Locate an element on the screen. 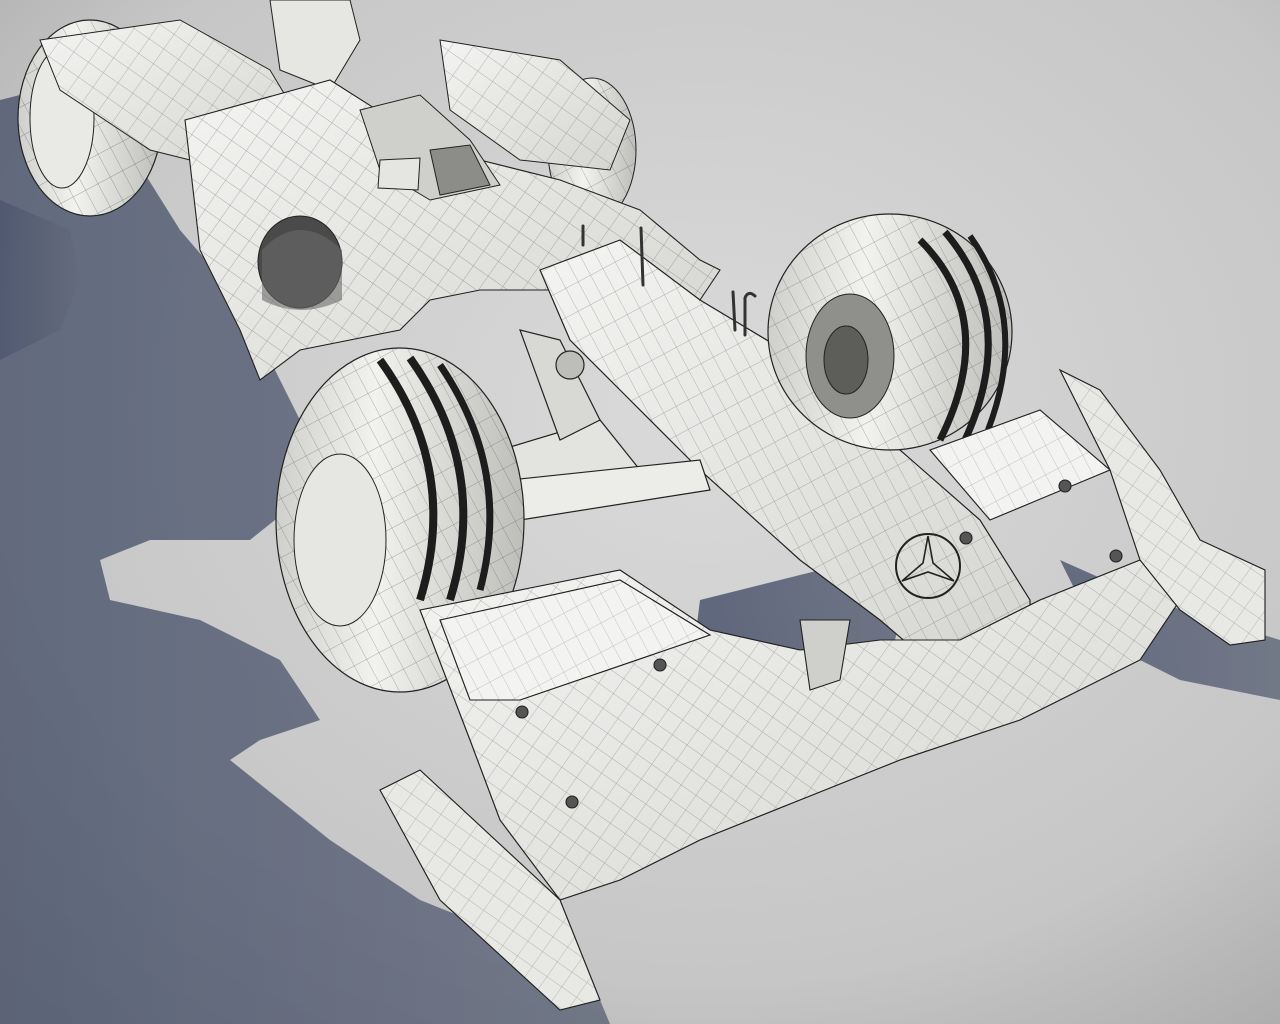 The height and width of the screenshot is (1024, 1280). front-right-tyre is located at coordinates (890, 332).